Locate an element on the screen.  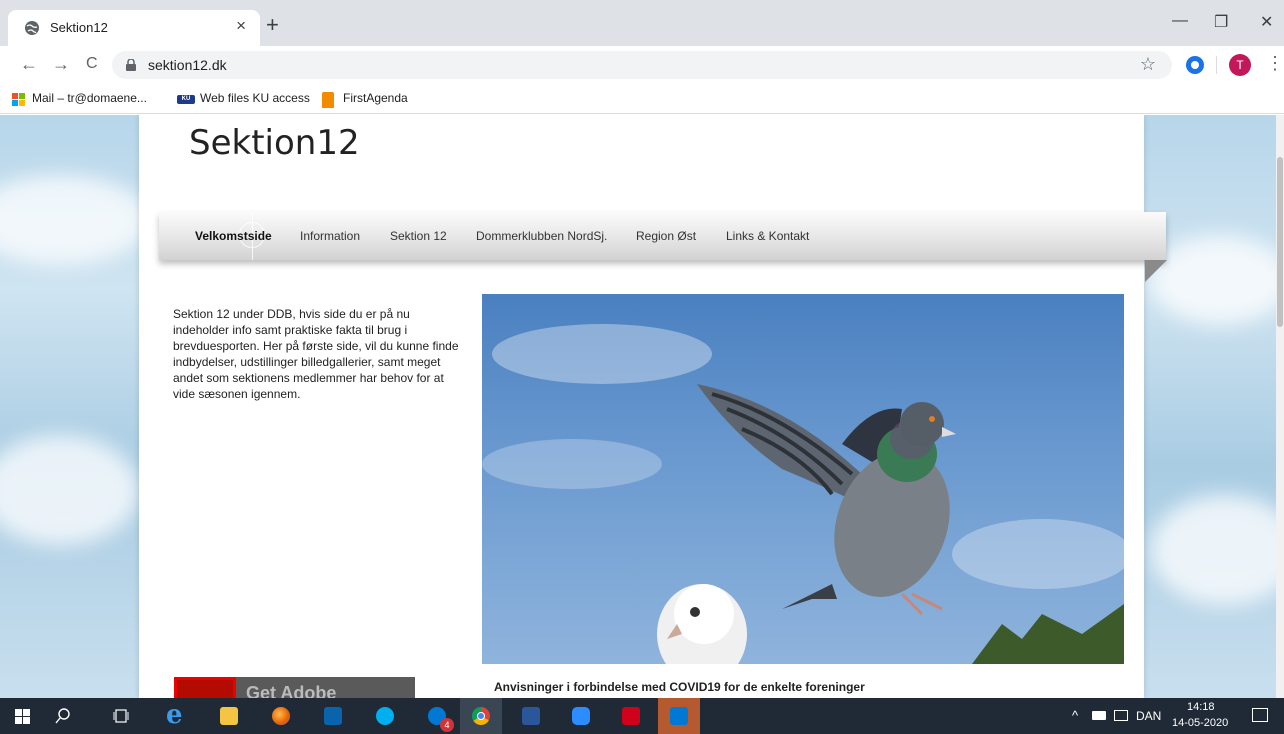
clock-time: 14:18 is located at coordinates (1201, 707).